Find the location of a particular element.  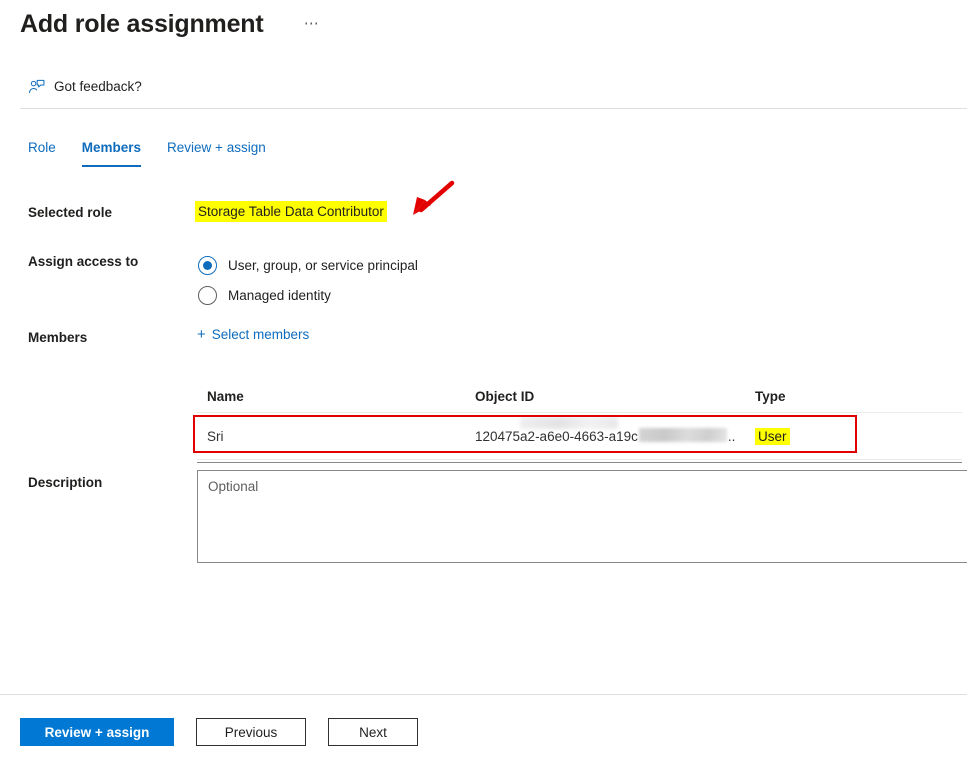

footer-actions: Review + assign Previous Next is located at coordinates (219, 732).